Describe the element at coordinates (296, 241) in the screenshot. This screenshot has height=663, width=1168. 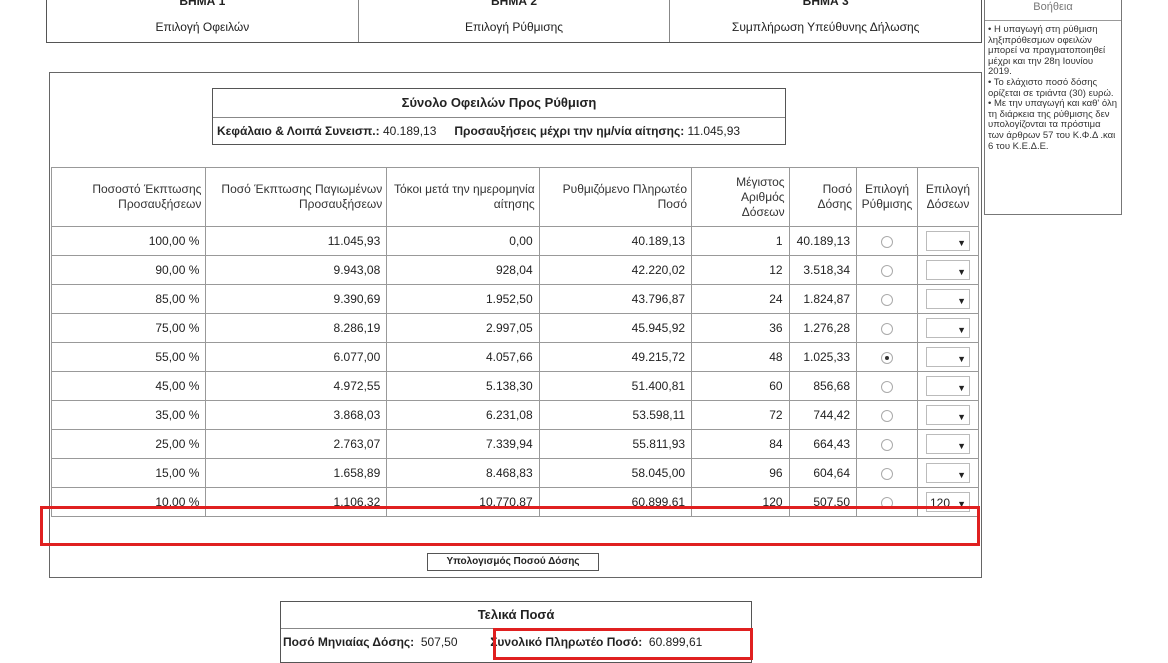
I see `discount-amount-cell: 11.045,93` at that location.